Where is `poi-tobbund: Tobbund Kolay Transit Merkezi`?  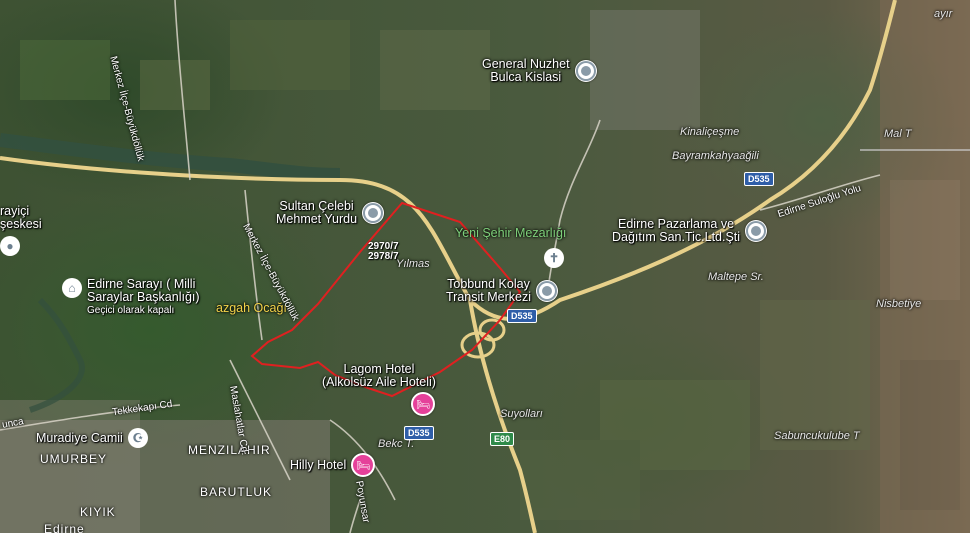 poi-tobbund: Tobbund Kolay Transit Merkezi is located at coordinates (502, 291).